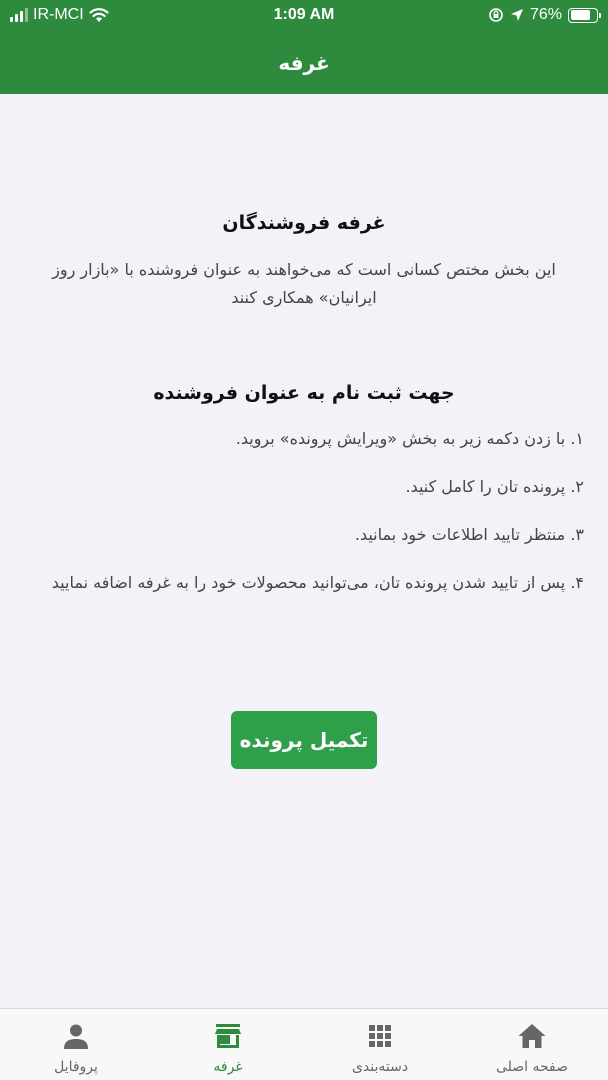  I want to click on tab-profile: پروفایل, so click(76, 1044).